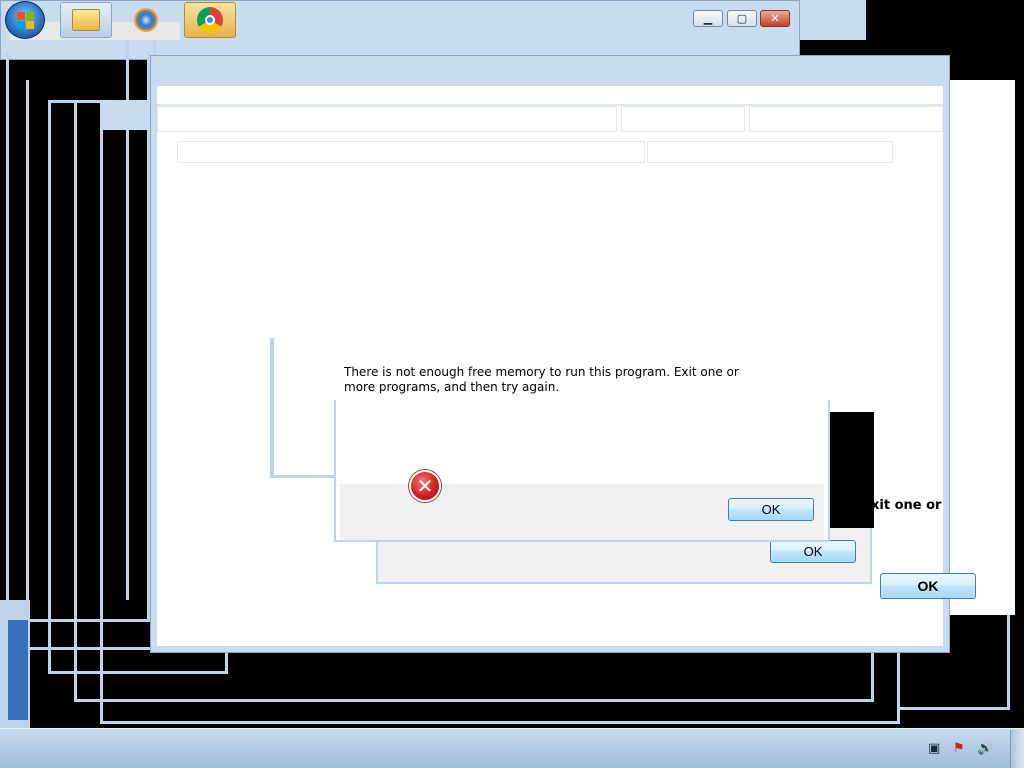 The width and height of the screenshot is (1024, 768). I want to click on taskbar-chrome, so click(210, 20).